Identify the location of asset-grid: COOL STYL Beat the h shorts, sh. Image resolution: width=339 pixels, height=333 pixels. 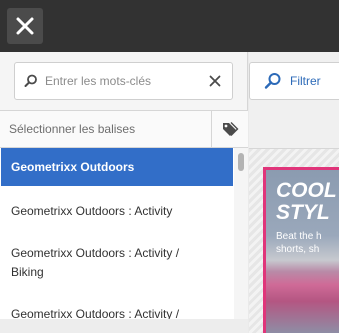
(294, 241).